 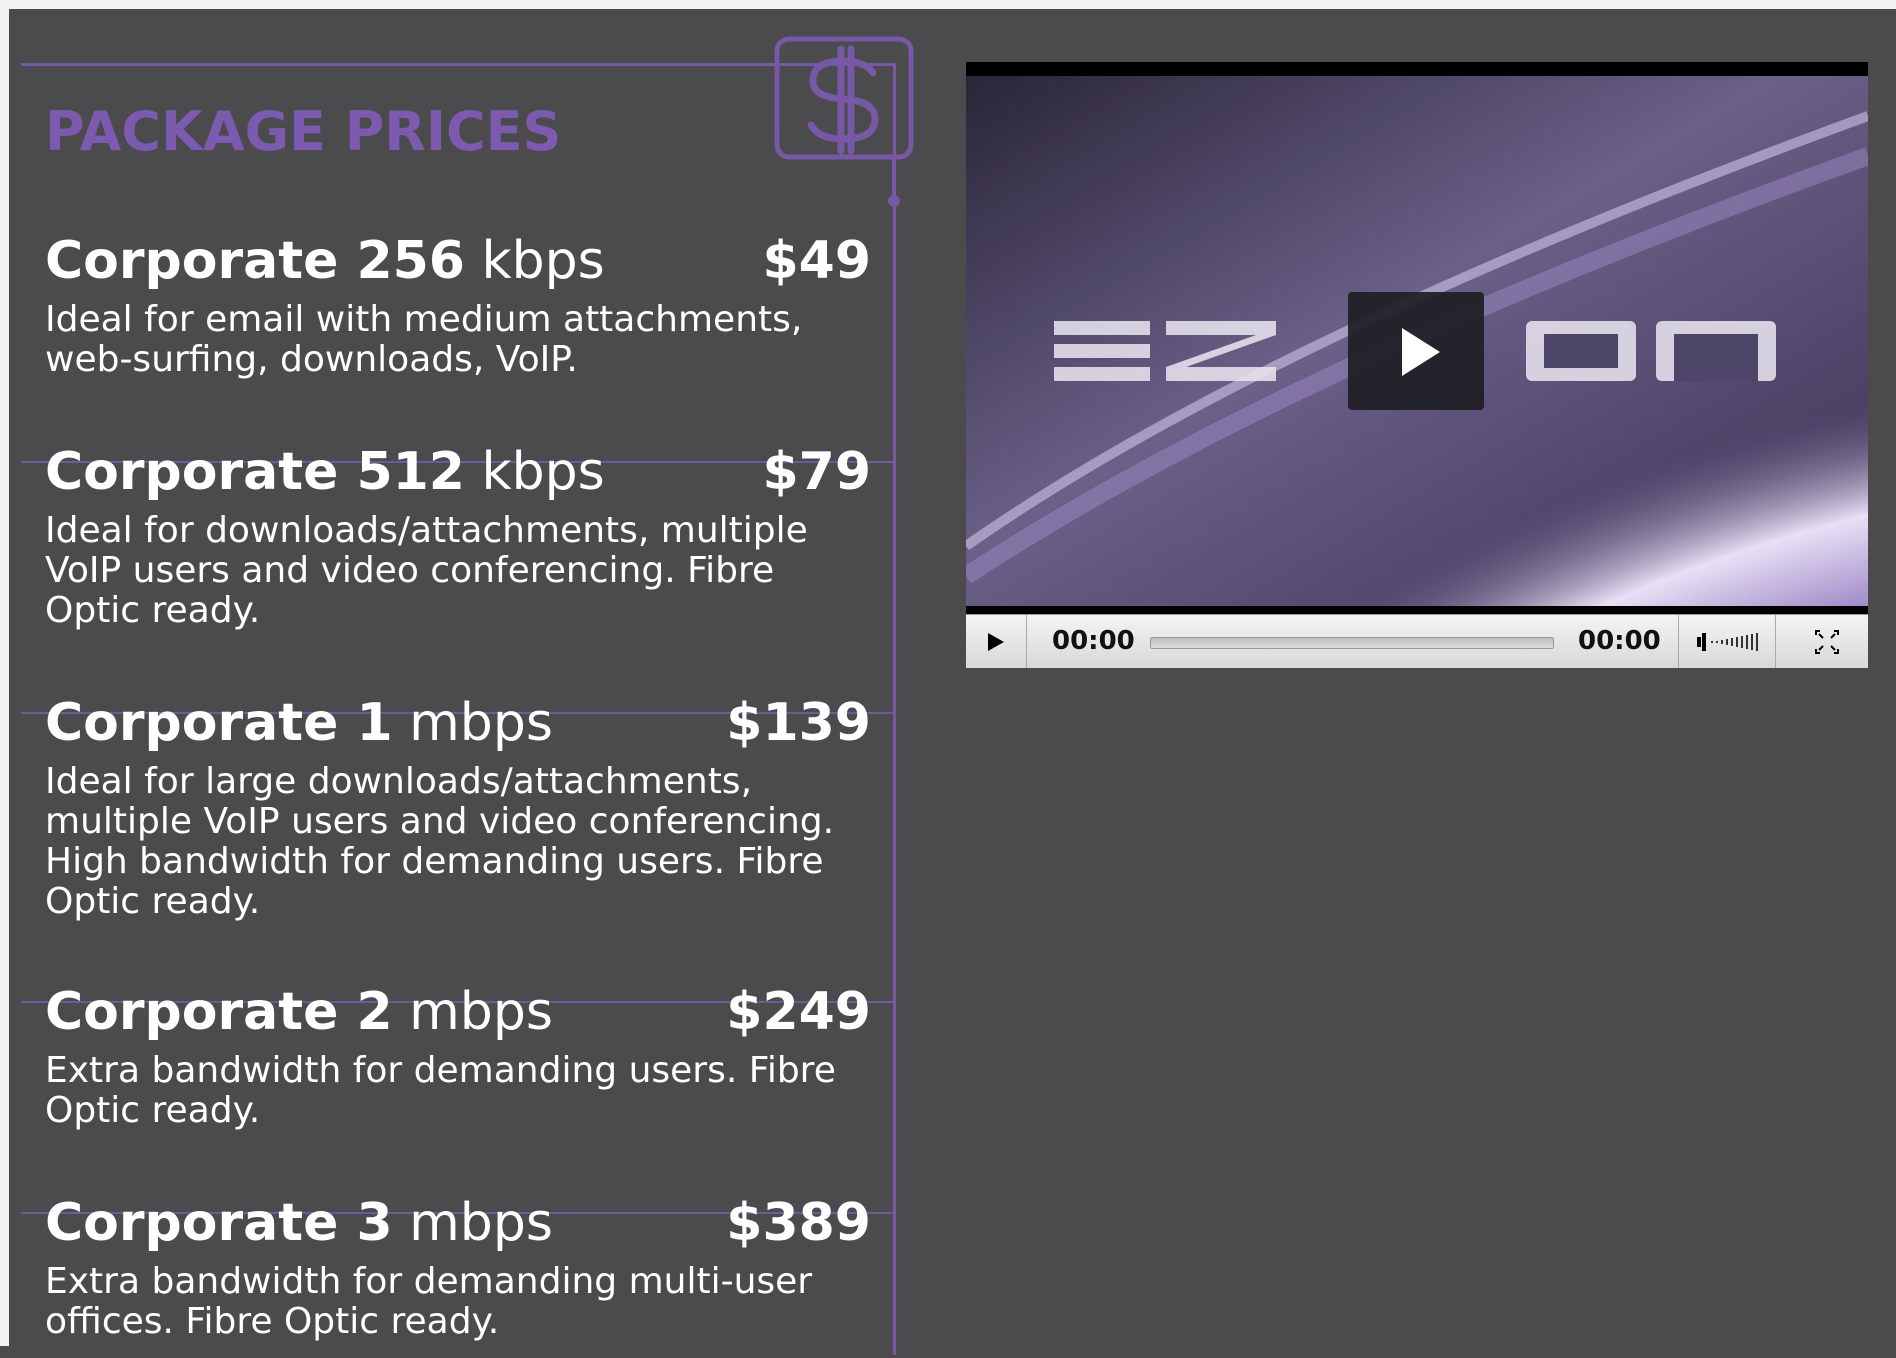 I want to click on fullscreen-button, so click(x=1827, y=641).